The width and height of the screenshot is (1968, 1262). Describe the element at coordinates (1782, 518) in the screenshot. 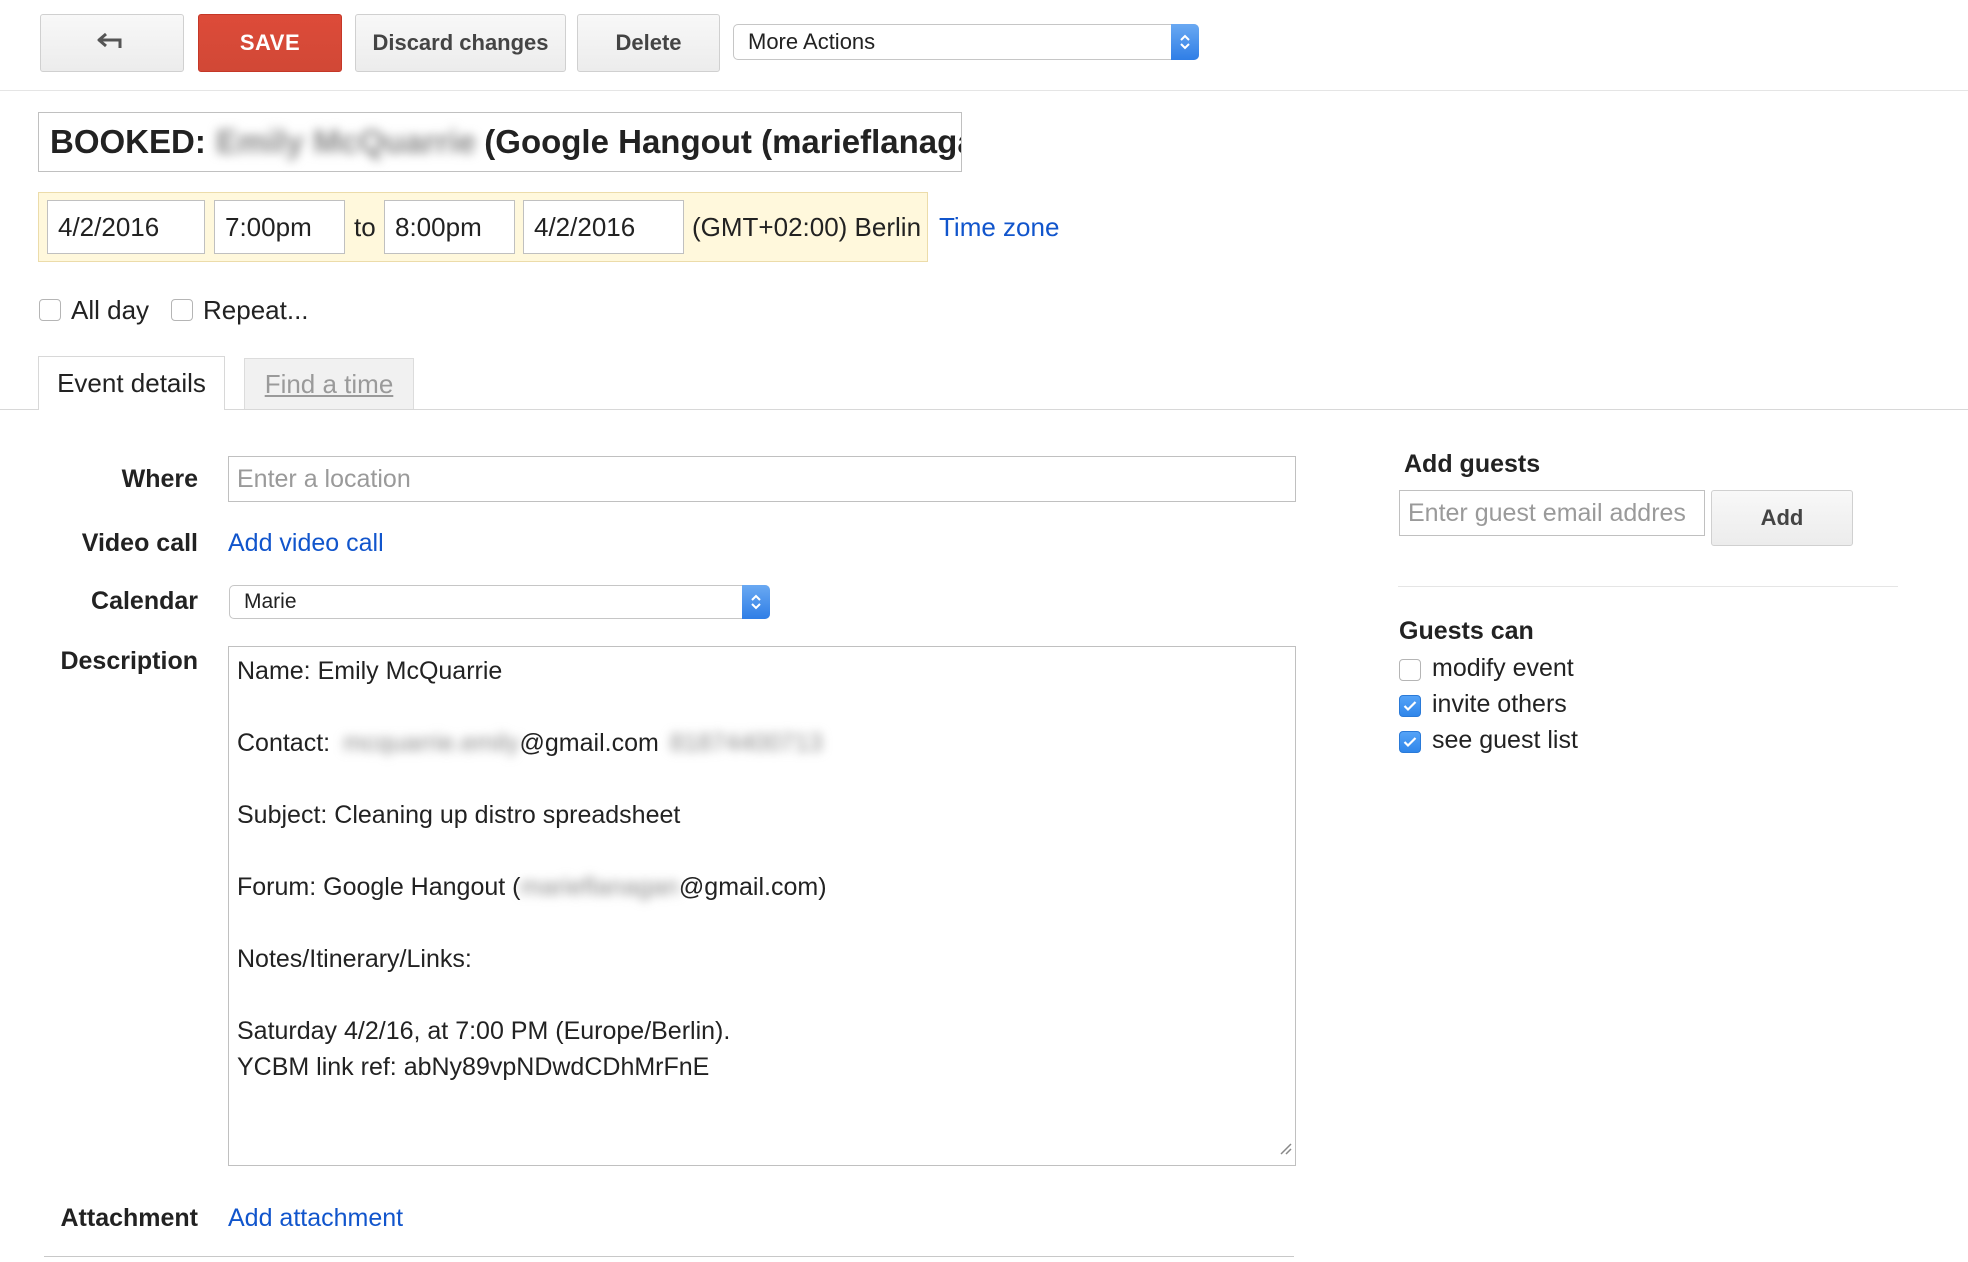

I see `add-guest-button: Add` at that location.